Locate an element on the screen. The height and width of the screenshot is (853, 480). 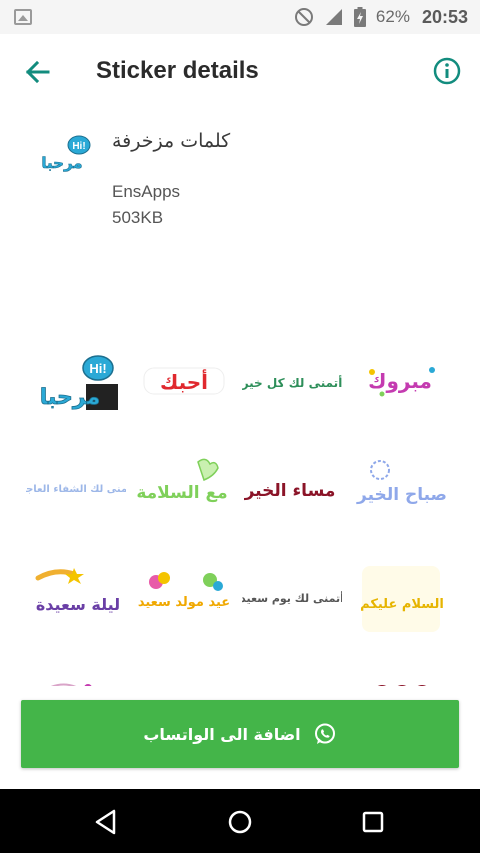
sticker-item: مع السلامة is located at coordinates (184, 488).